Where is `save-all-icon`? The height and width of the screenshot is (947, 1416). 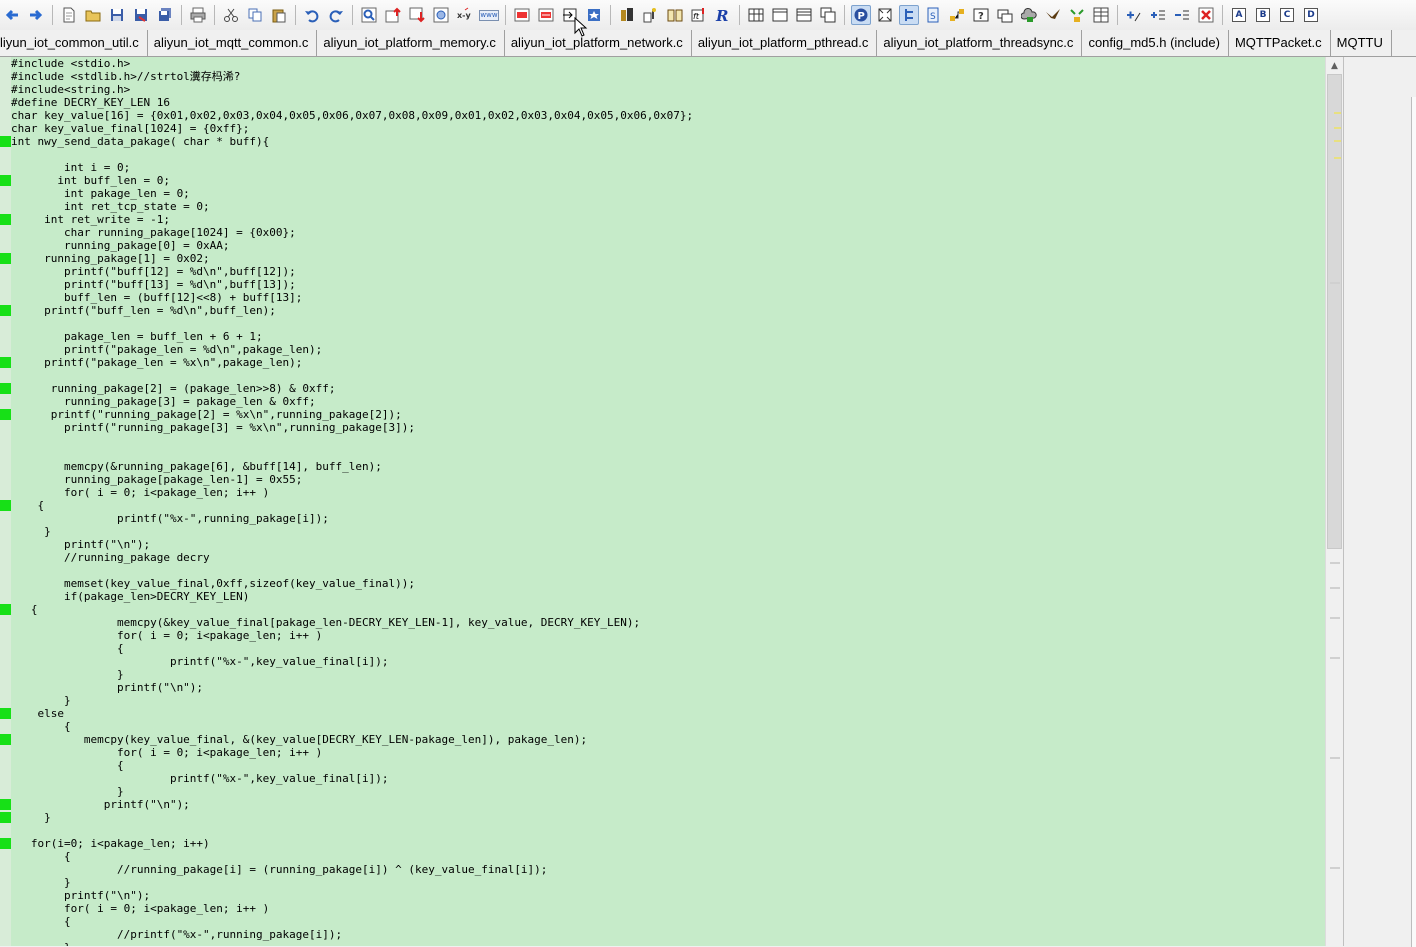 save-all-icon is located at coordinates (165, 15).